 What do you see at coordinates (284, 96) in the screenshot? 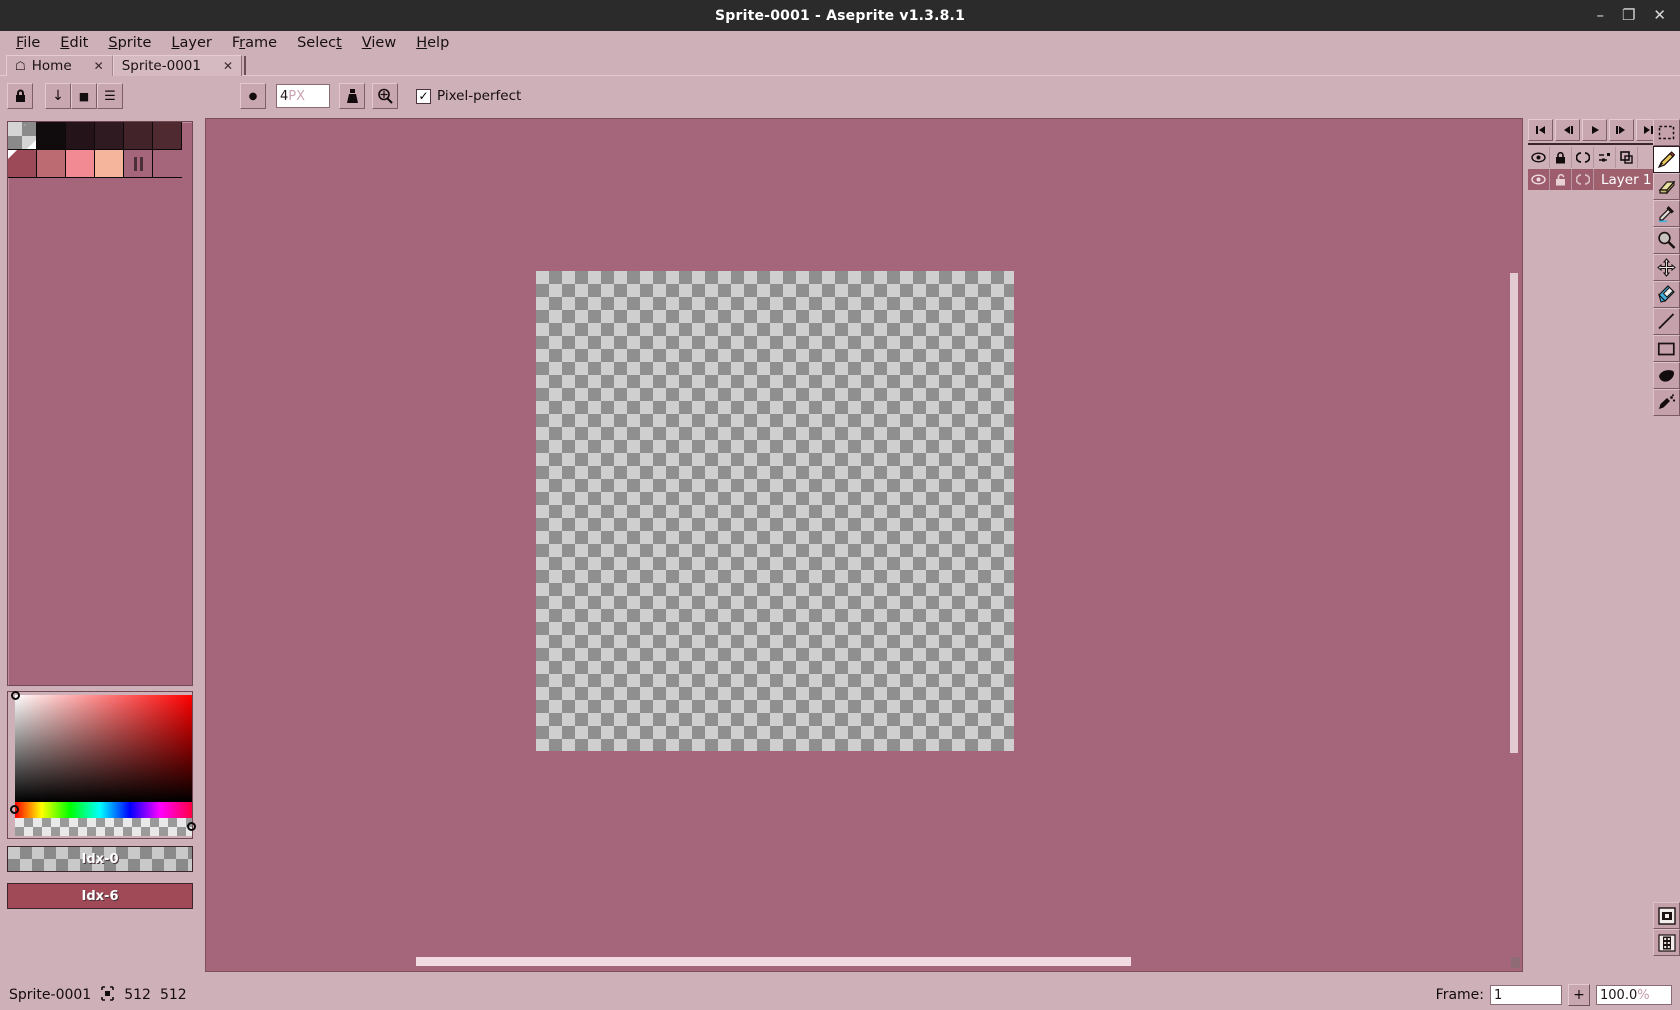
I see `brush-size-value: 4` at bounding box center [284, 96].